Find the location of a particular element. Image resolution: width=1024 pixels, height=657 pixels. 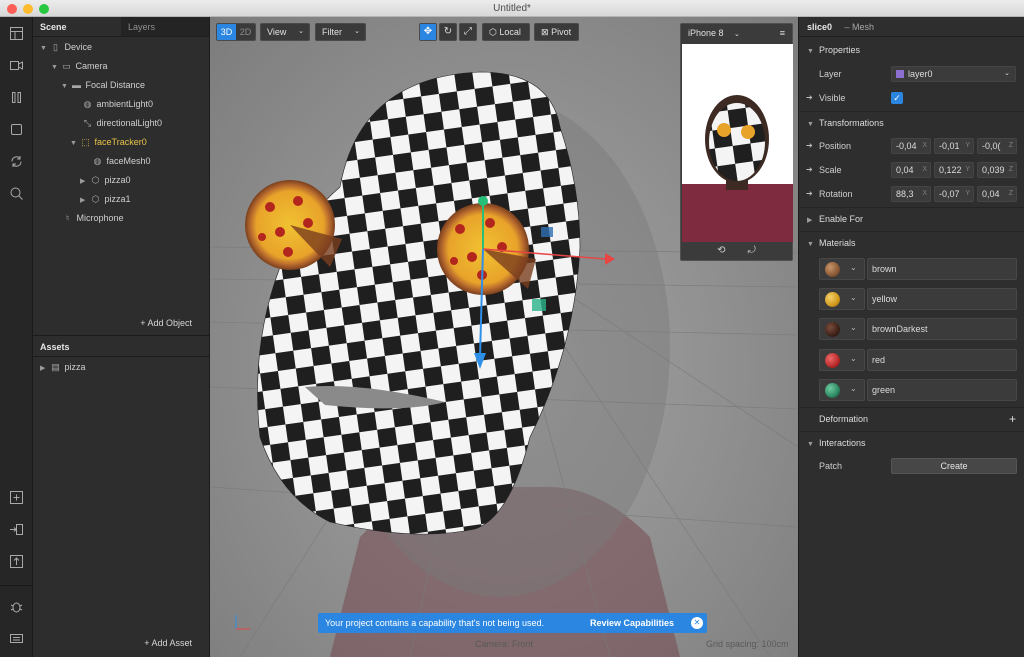

tree-item-face-mesh: ◍ faceMesh0 is located at coordinates (121, 161).